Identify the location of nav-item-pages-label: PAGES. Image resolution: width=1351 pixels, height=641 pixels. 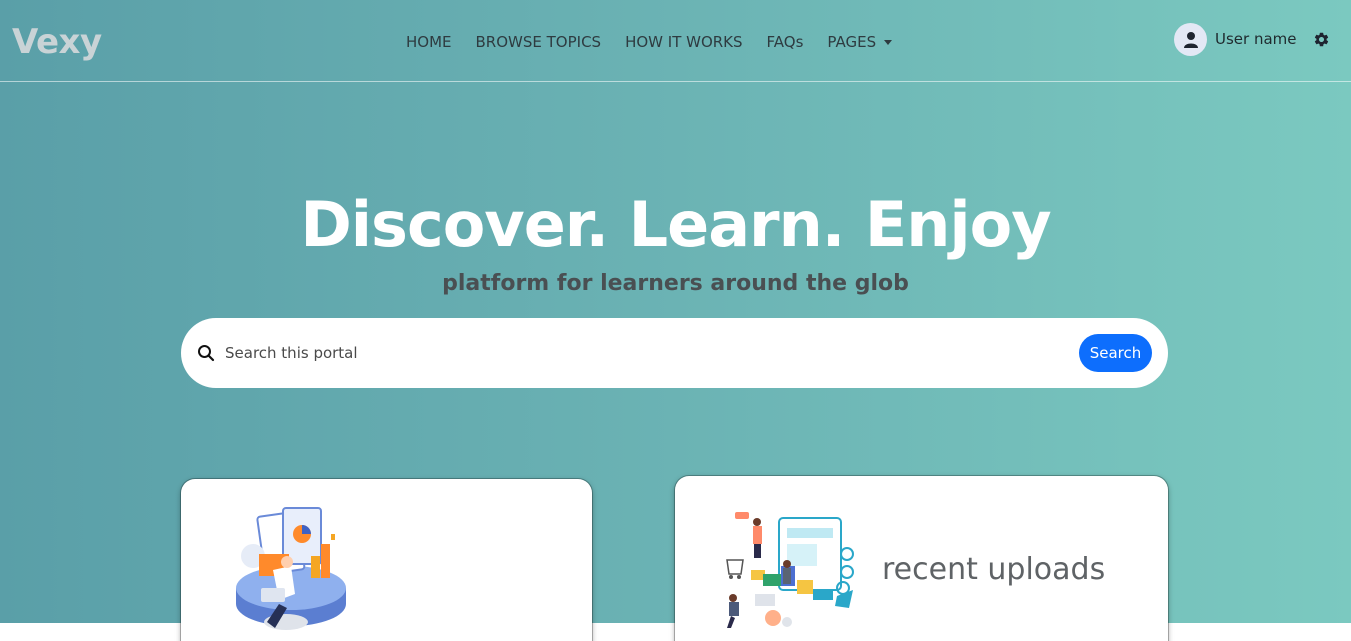
(852, 42).